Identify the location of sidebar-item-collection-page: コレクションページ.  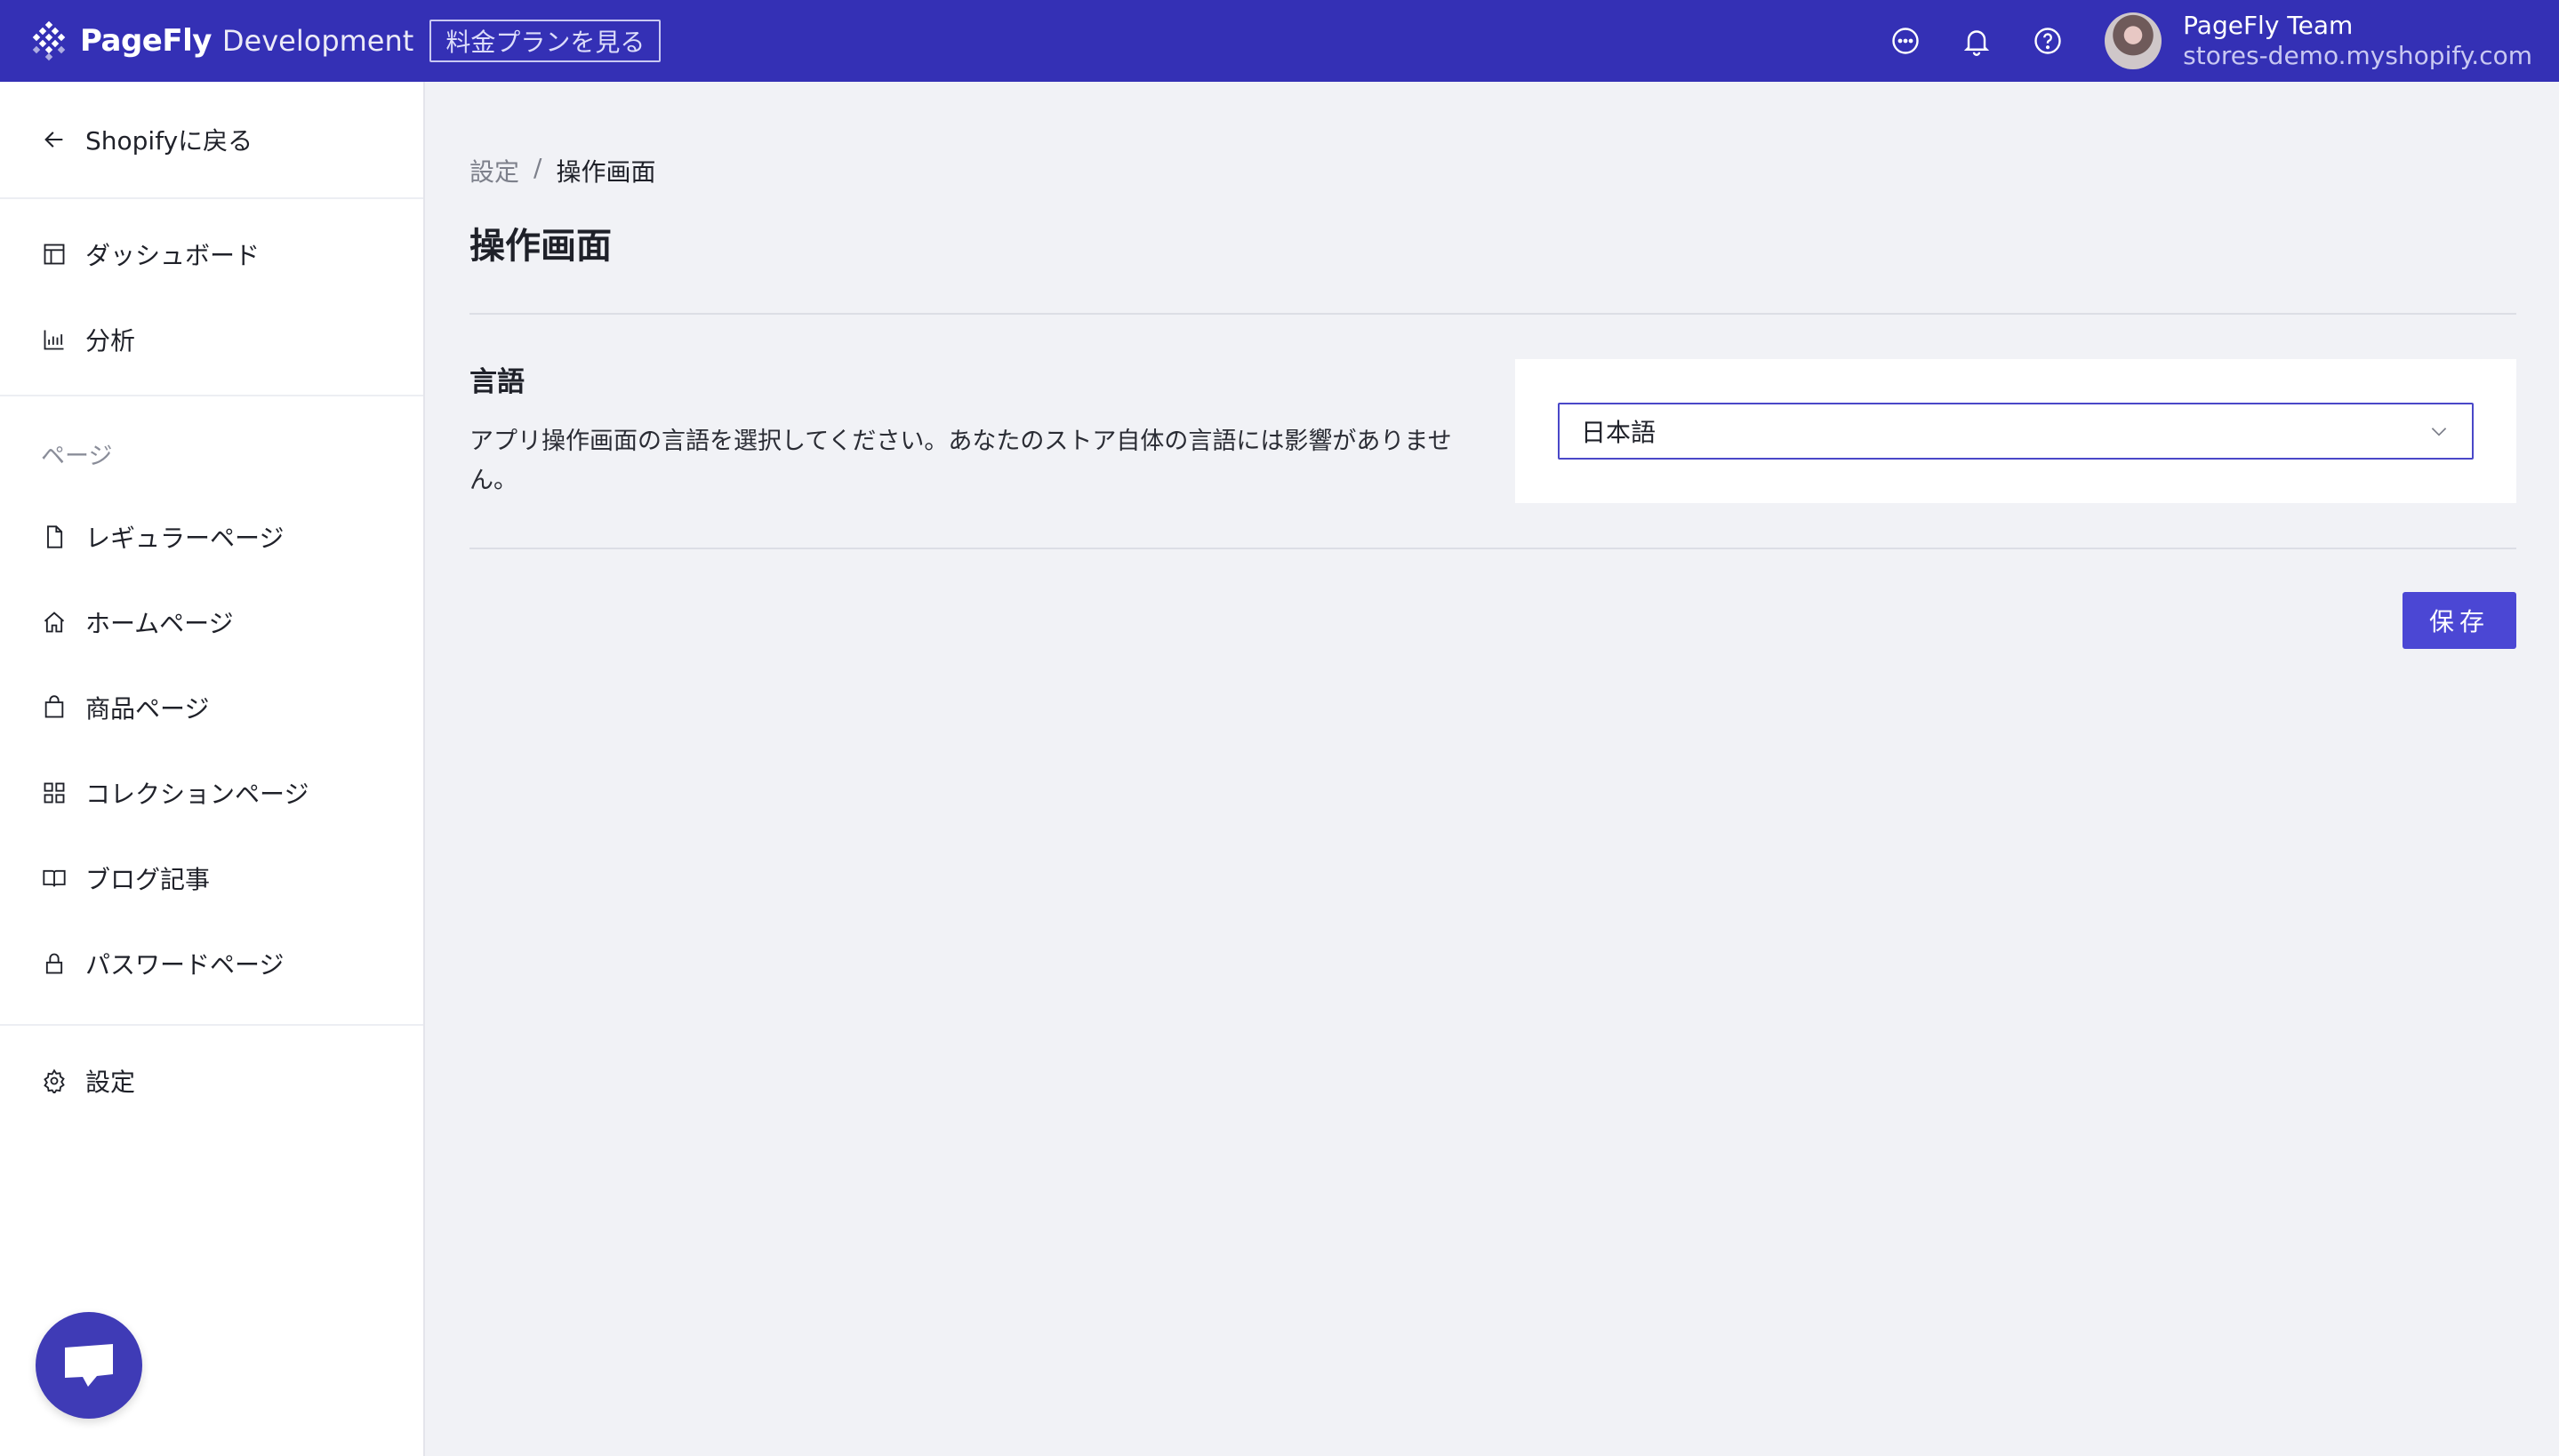
(211, 793).